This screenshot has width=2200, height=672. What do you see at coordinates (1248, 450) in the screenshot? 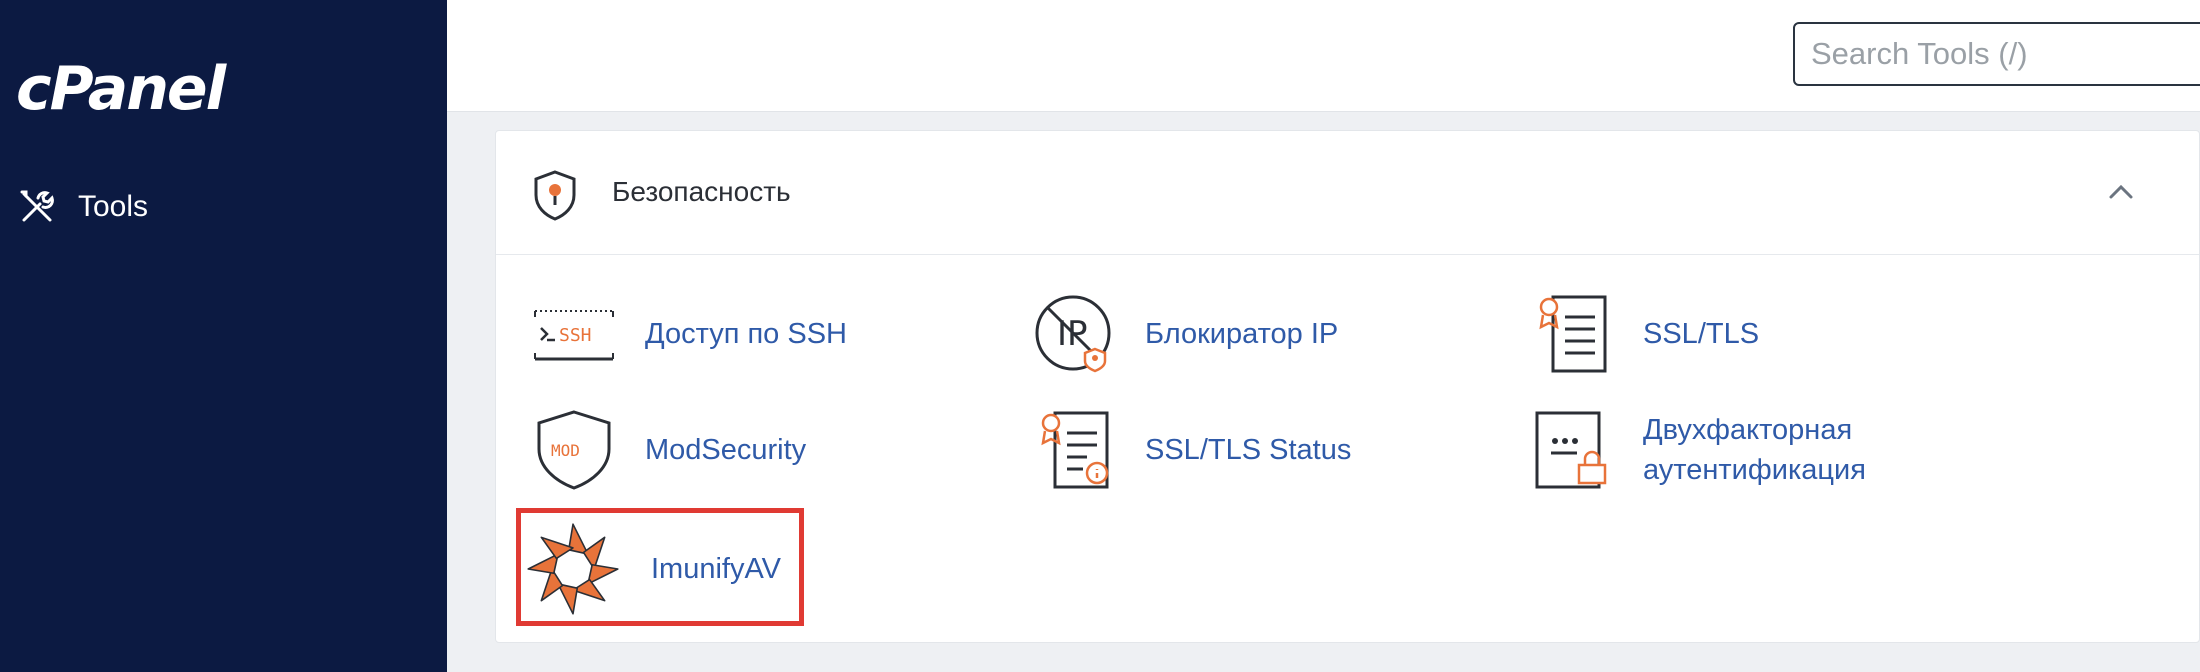
I see `tool-label: SSL/TLS Status` at bounding box center [1248, 450].